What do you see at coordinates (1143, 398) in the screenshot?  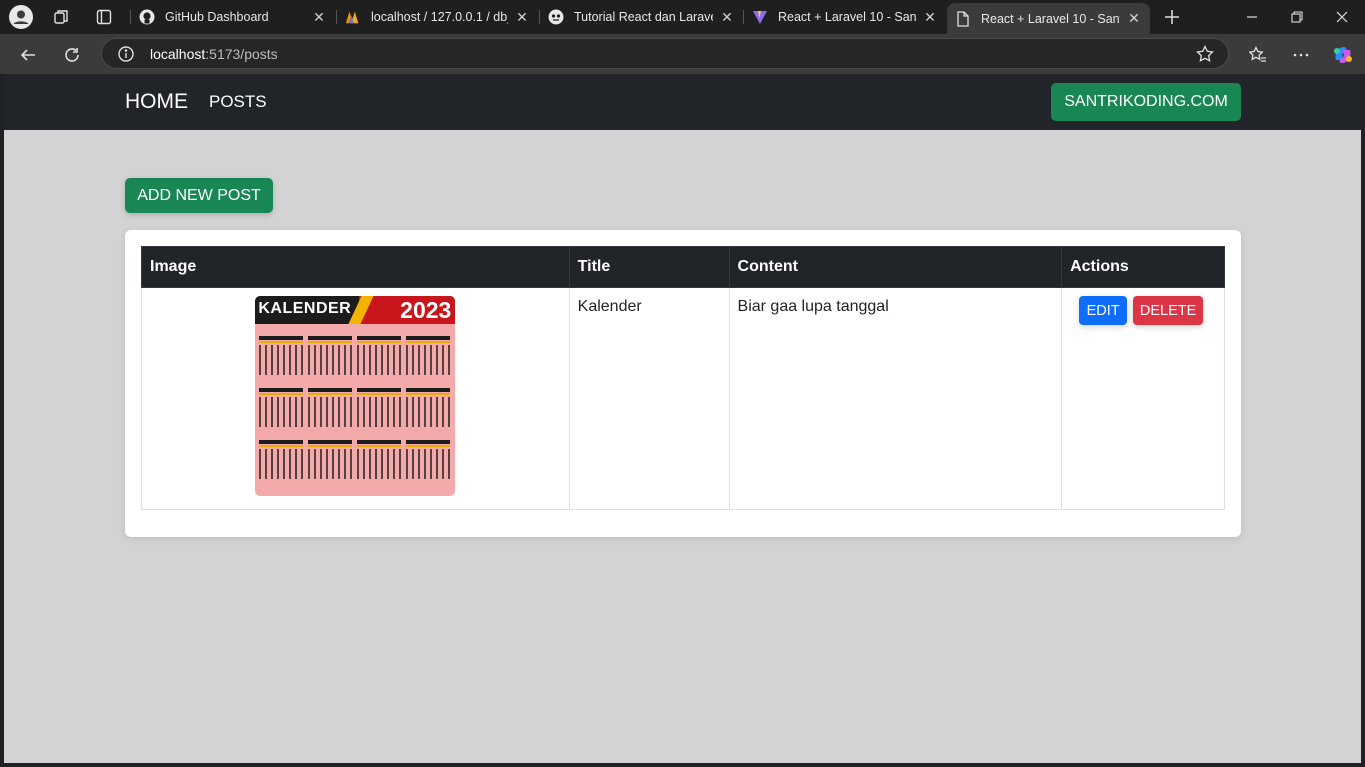 I see `actions-cell: EDIT DELETE` at bounding box center [1143, 398].